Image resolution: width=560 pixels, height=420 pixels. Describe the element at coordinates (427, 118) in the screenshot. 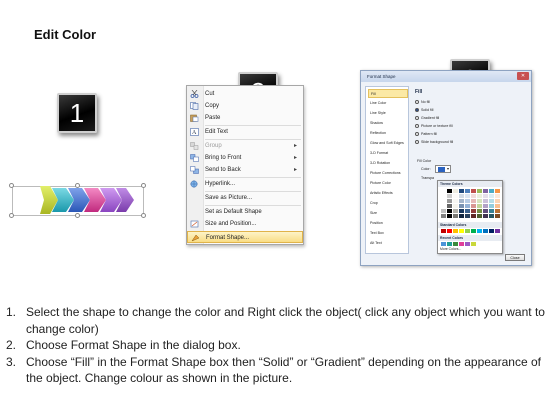

I see `radio-gradient-fill: Gradient fill` at that location.